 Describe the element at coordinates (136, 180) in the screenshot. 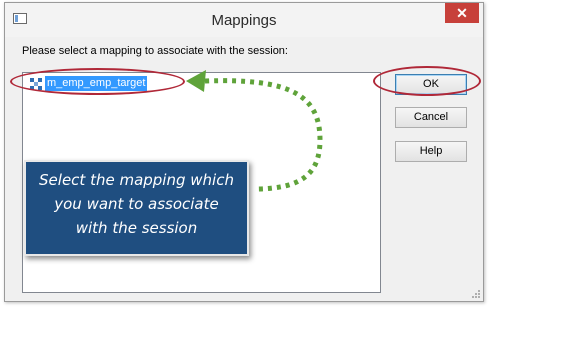

I see `callout-line-1: Select the mapping which` at that location.